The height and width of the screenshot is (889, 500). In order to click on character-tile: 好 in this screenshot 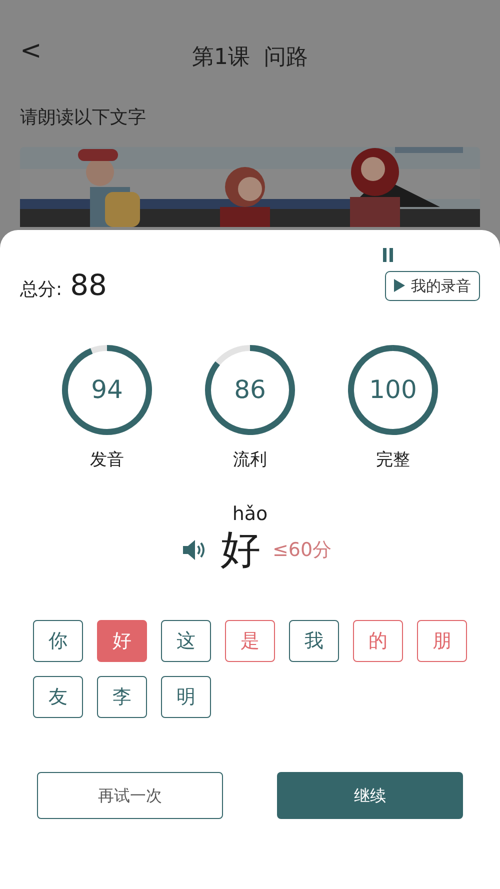, I will do `click(122, 641)`.